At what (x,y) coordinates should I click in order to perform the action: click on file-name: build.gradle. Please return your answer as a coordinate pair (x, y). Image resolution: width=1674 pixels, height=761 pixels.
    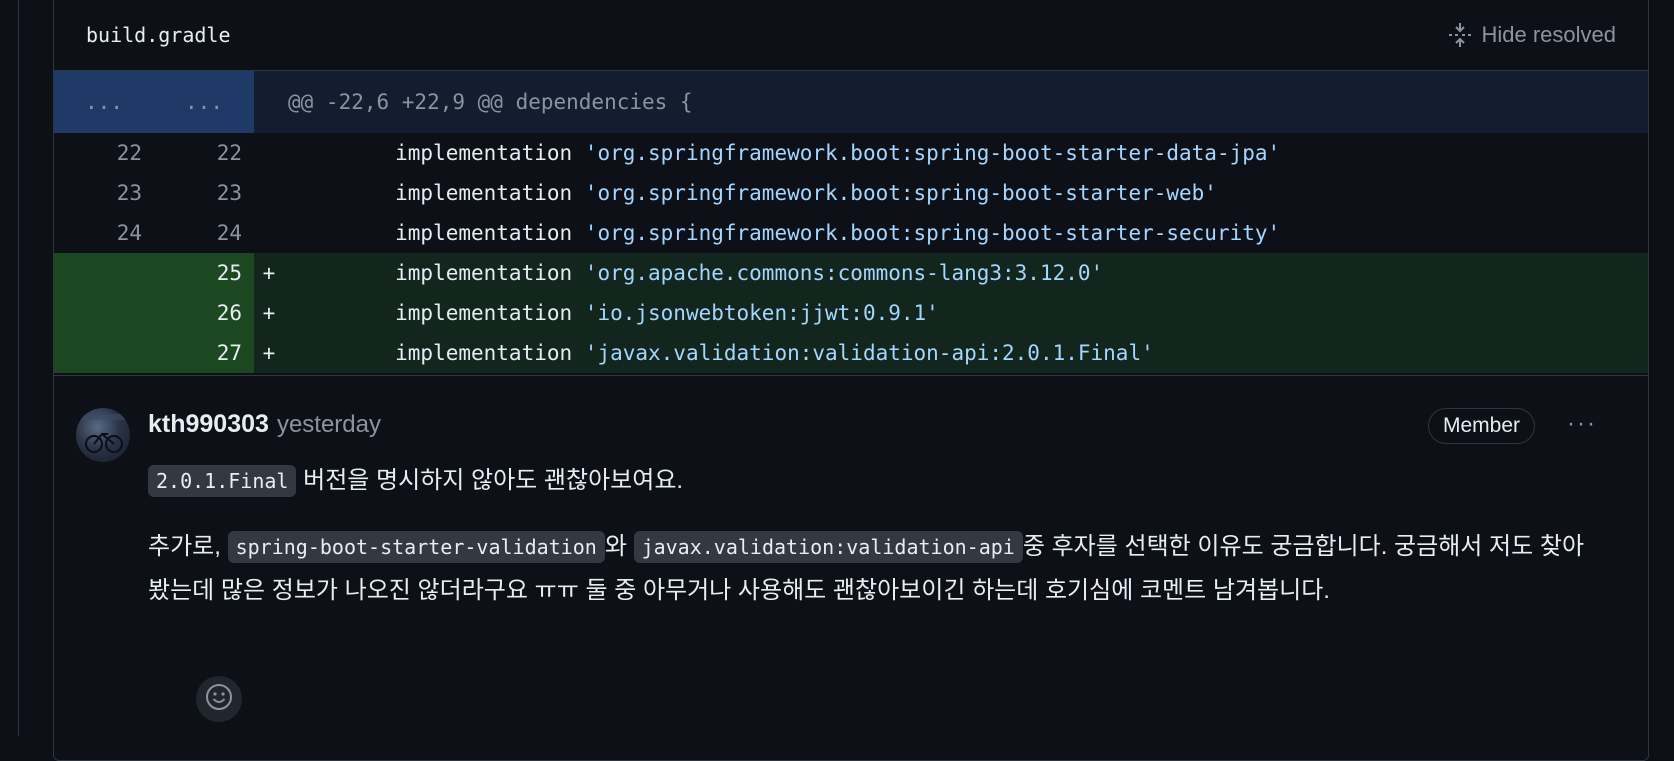
    Looking at the image, I should click on (158, 35).